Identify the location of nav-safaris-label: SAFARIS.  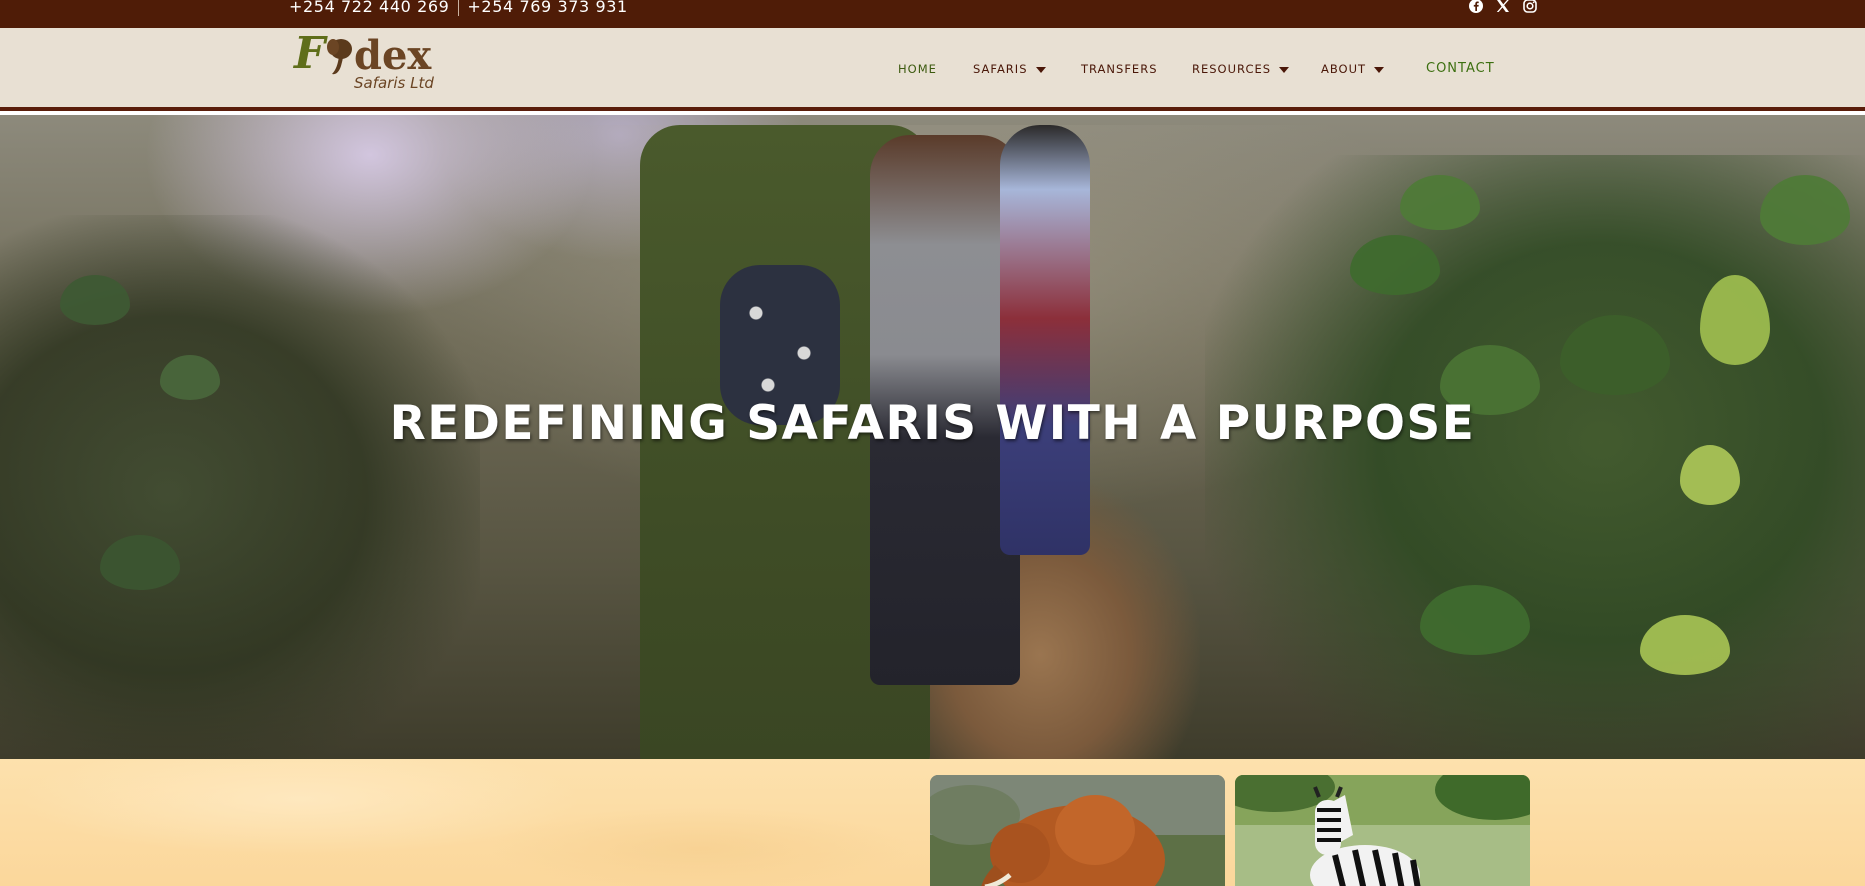
(1000, 69).